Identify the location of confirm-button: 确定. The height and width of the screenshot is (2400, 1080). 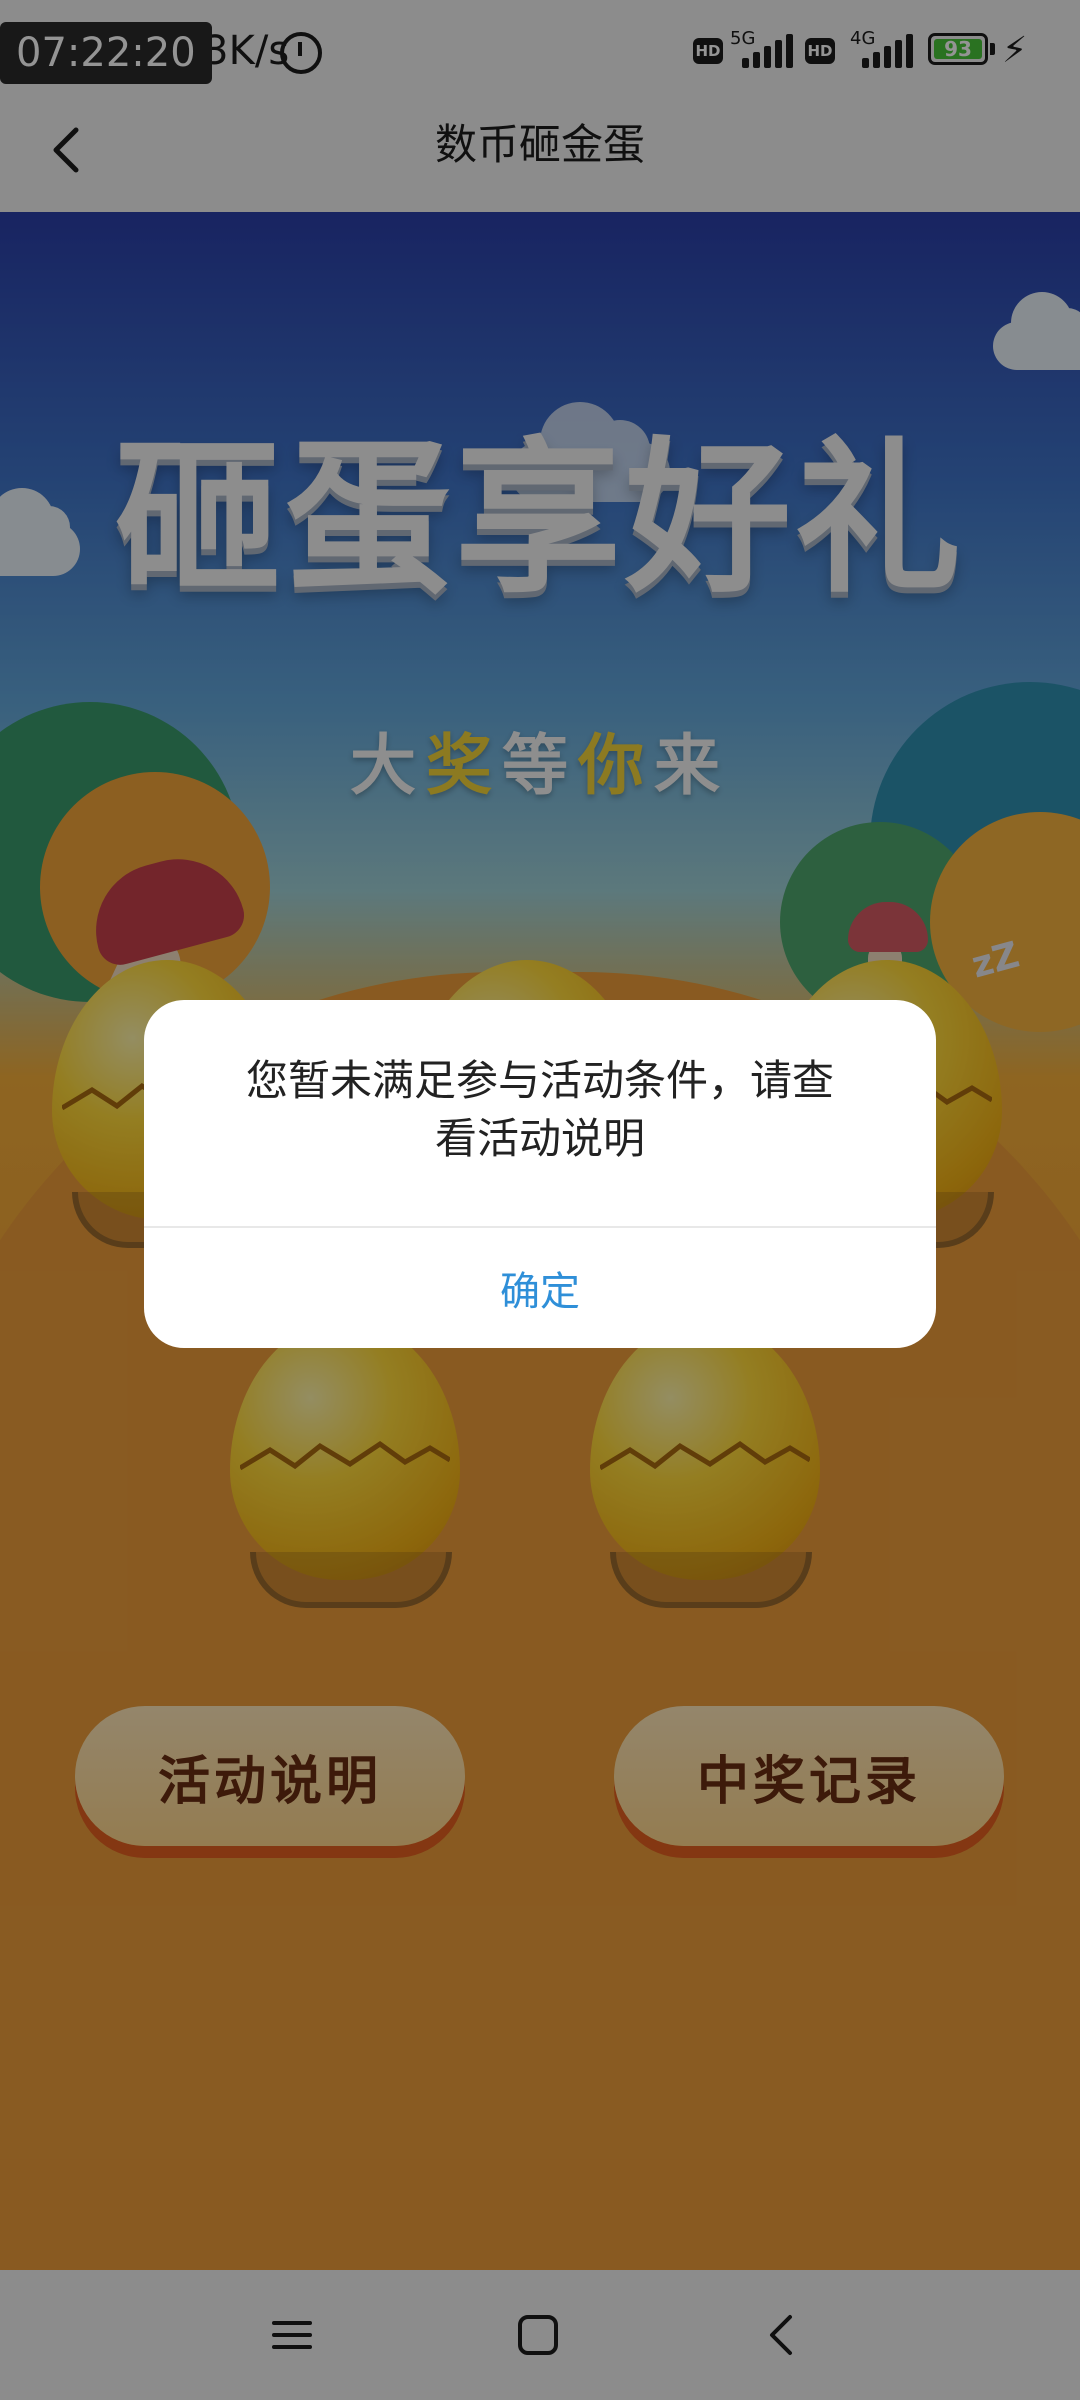
(540, 1288).